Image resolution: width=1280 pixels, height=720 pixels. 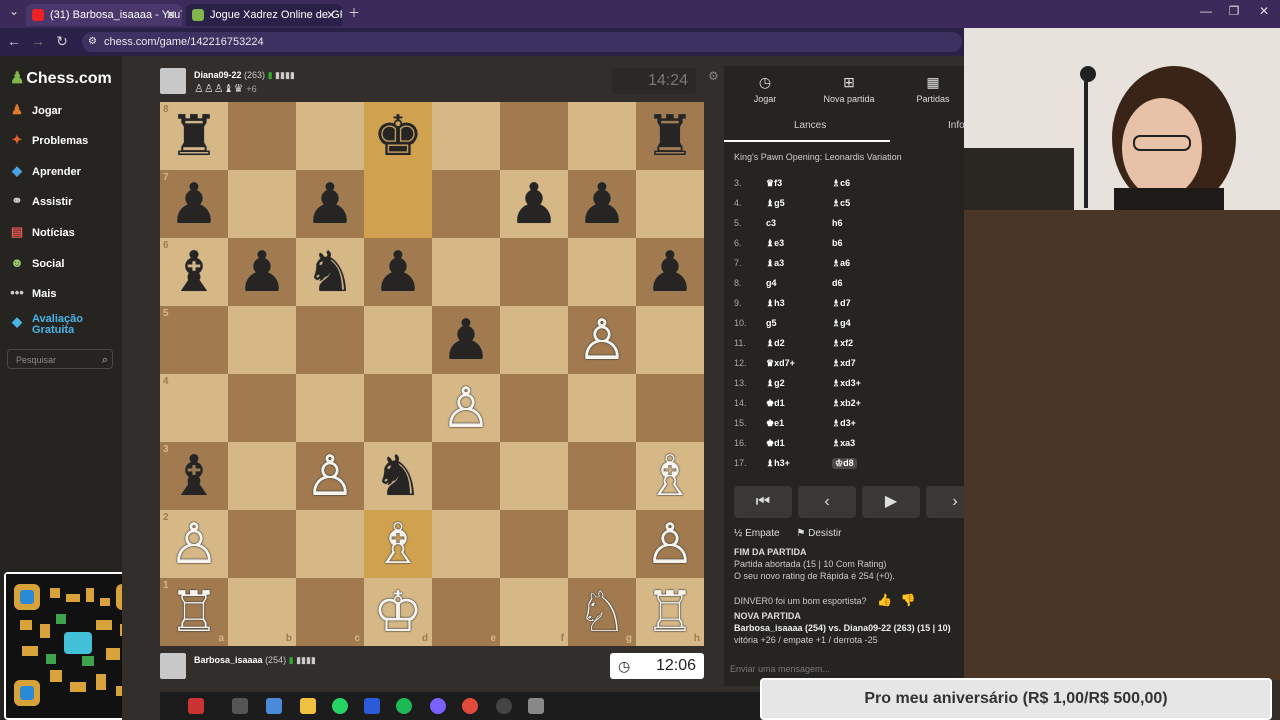 I want to click on white-move: ♝g5, so click(x=775, y=203).